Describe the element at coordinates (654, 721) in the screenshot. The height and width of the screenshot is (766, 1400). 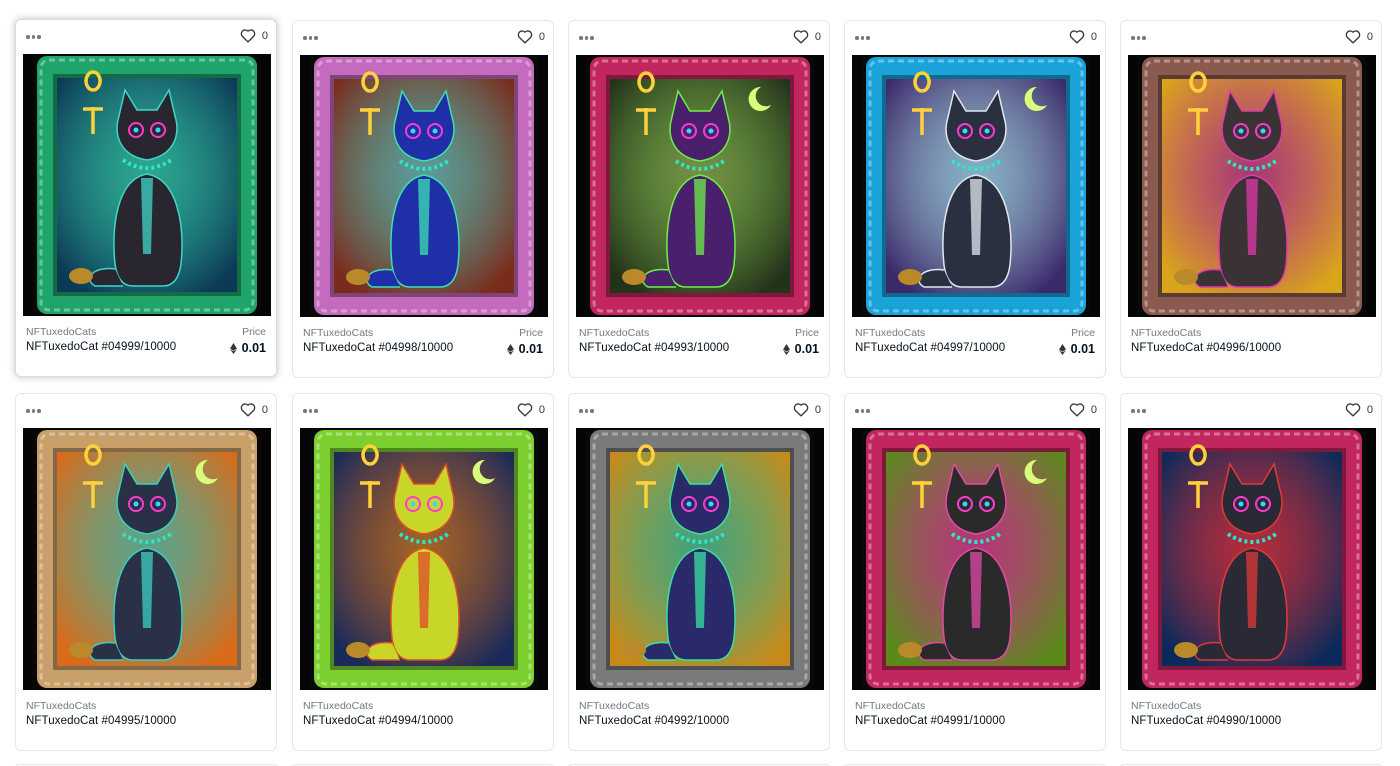
I see `item-name: NFTuxedoCat #04992/10000` at that location.